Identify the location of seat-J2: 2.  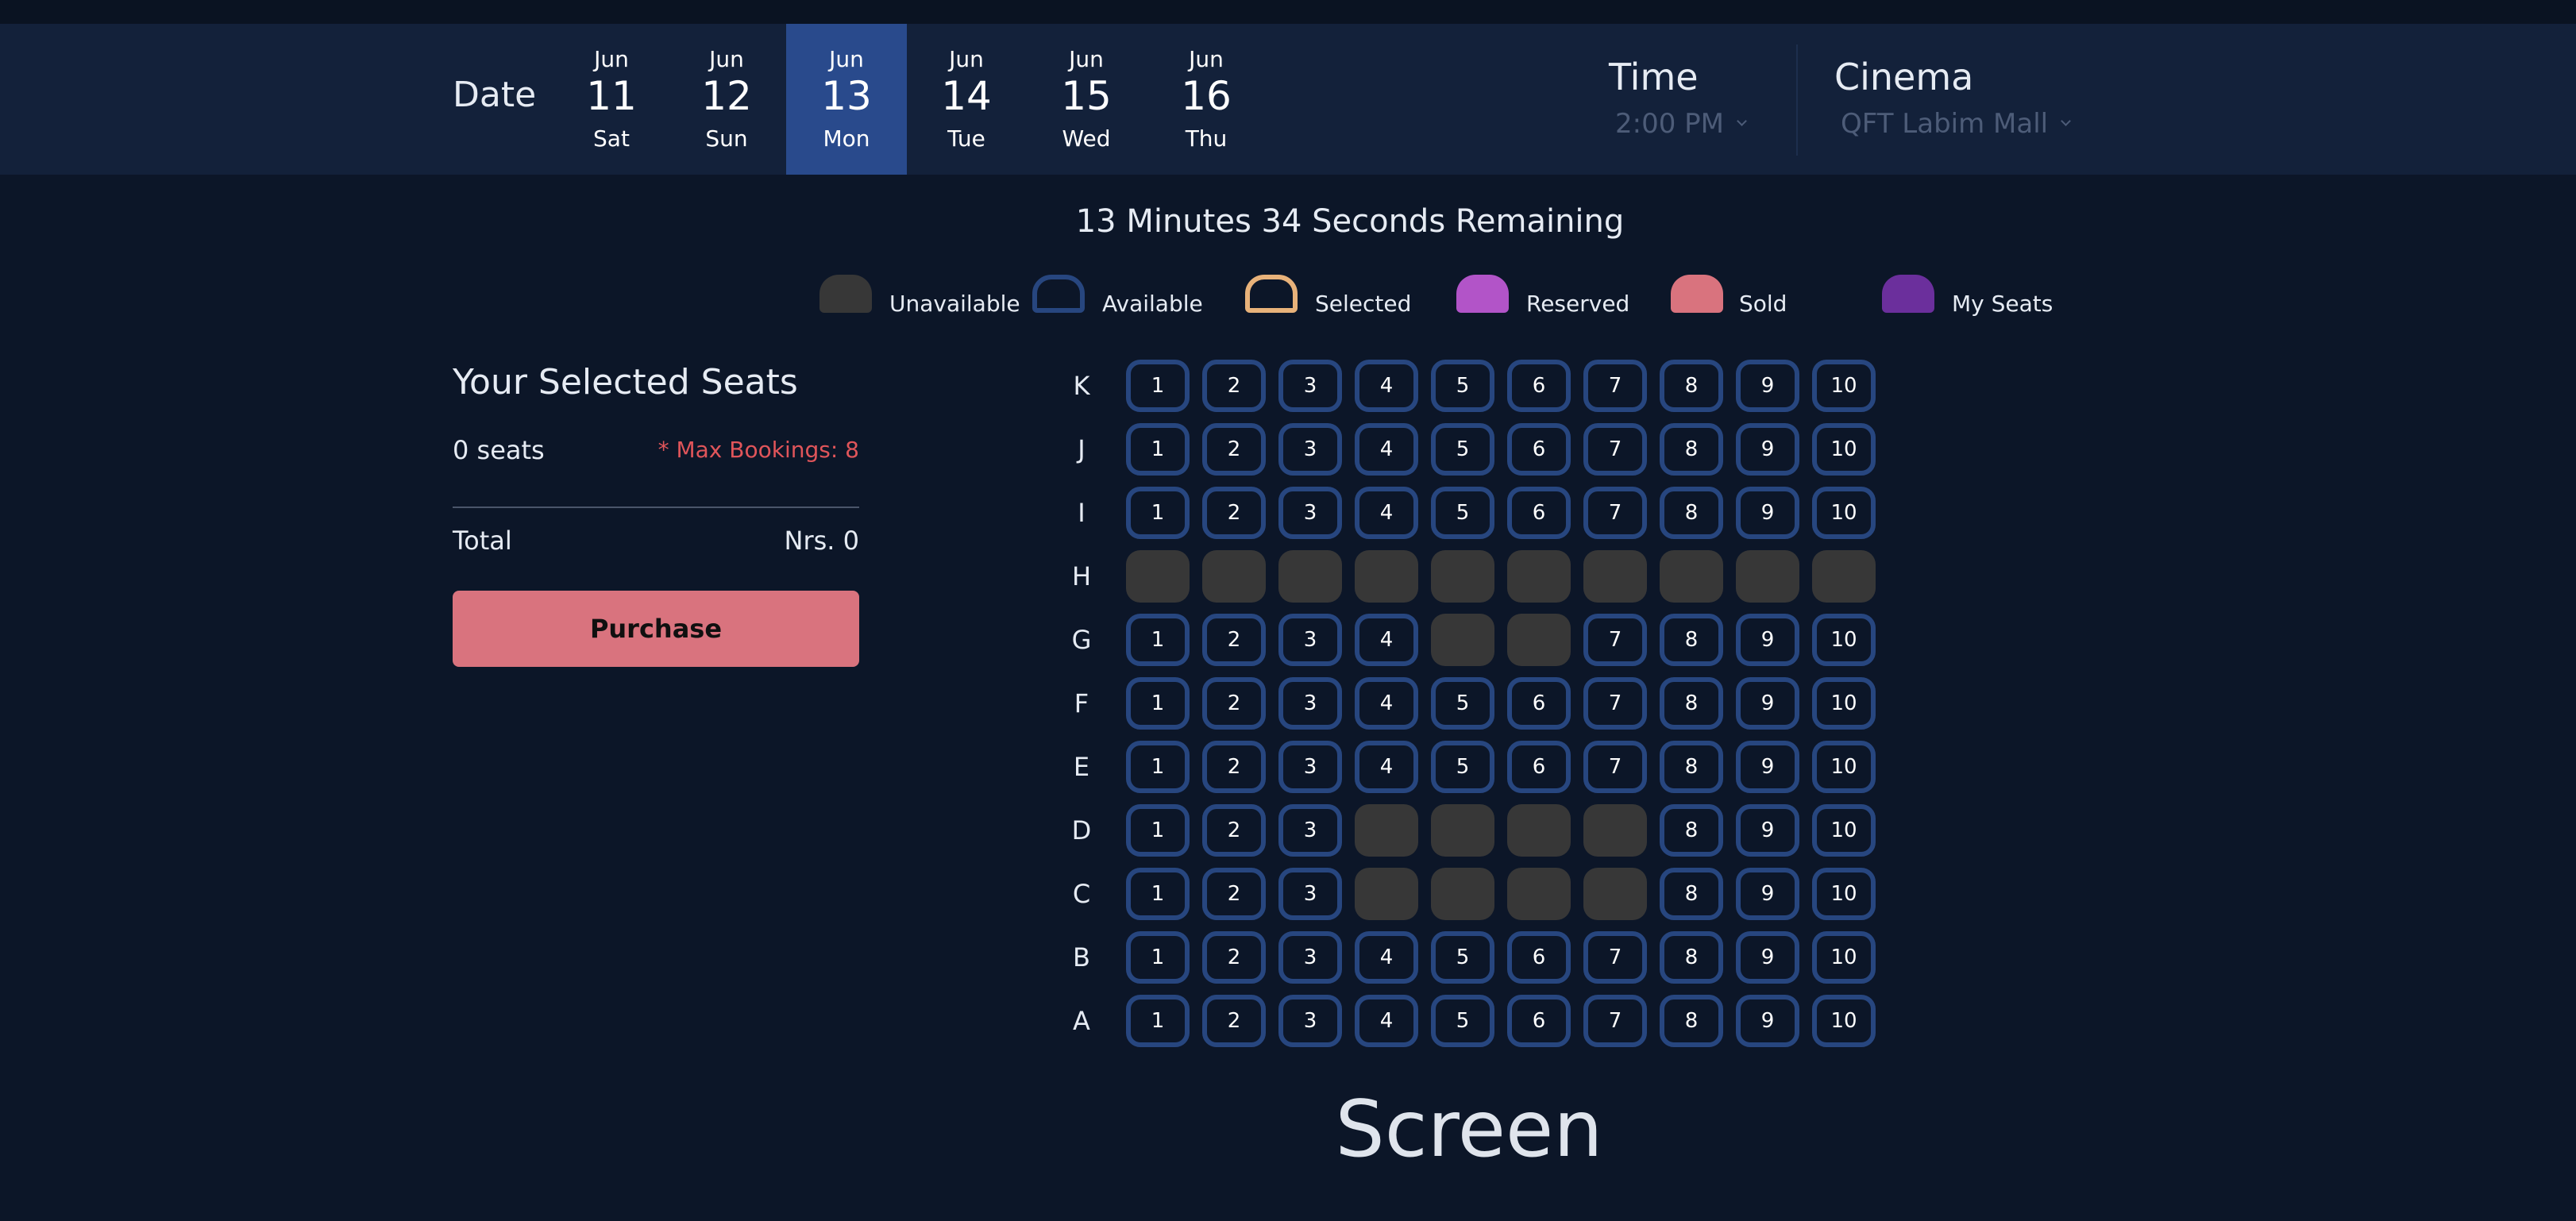
(1234, 449).